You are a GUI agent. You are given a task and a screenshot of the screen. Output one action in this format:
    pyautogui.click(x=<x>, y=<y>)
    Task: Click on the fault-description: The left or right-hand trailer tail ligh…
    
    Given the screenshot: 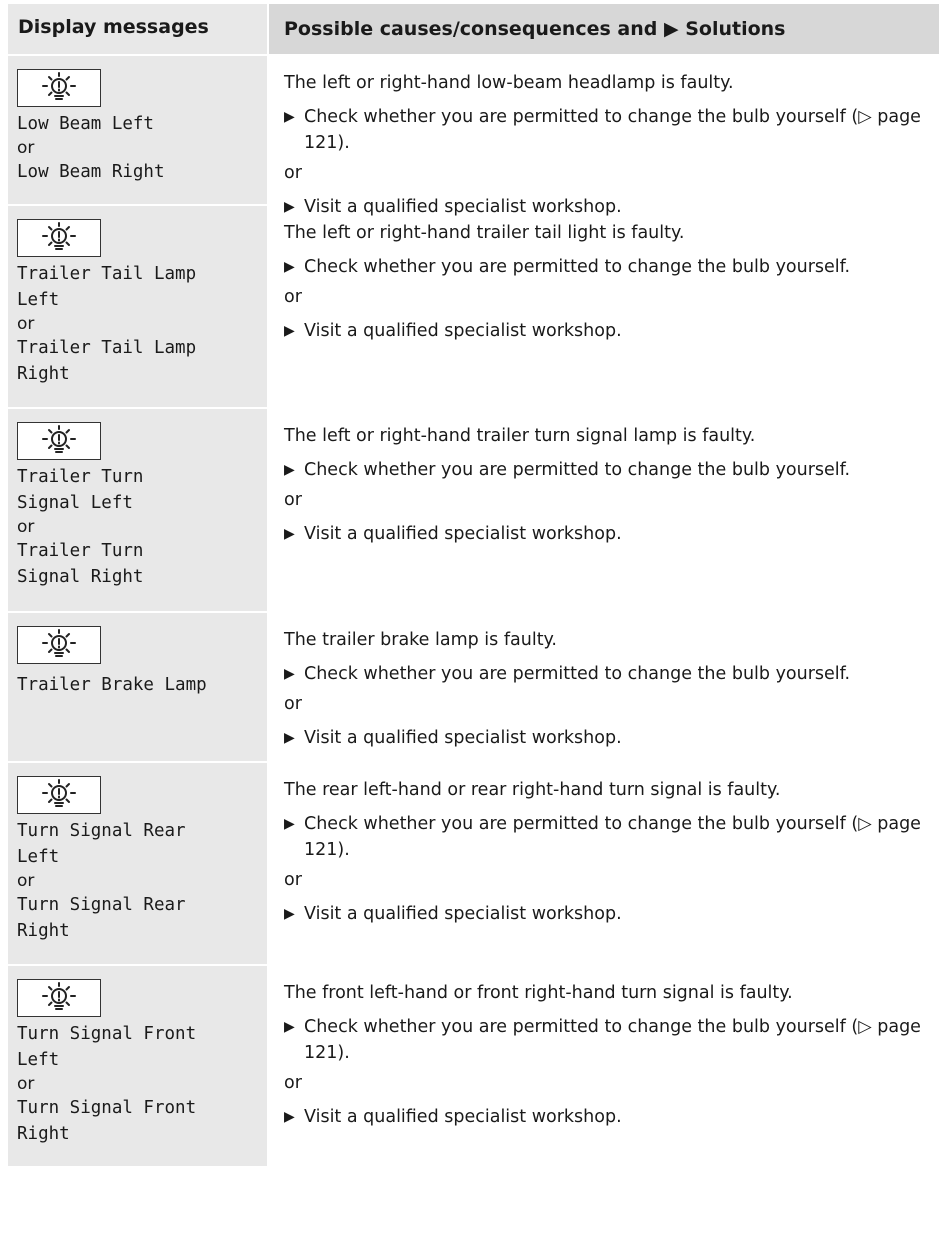 What is the action you would take?
    pyautogui.click(x=484, y=233)
    